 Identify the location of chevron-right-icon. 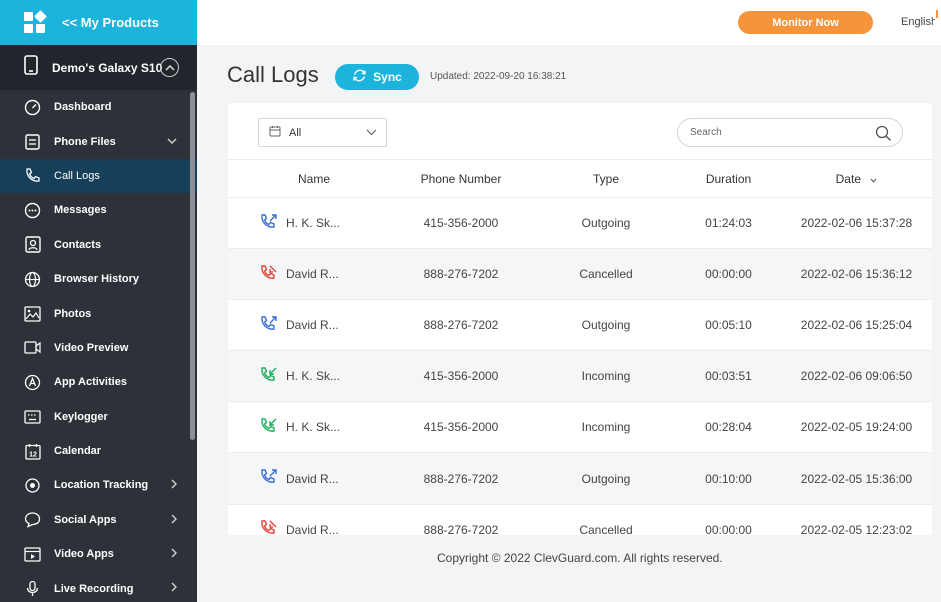
(174, 485).